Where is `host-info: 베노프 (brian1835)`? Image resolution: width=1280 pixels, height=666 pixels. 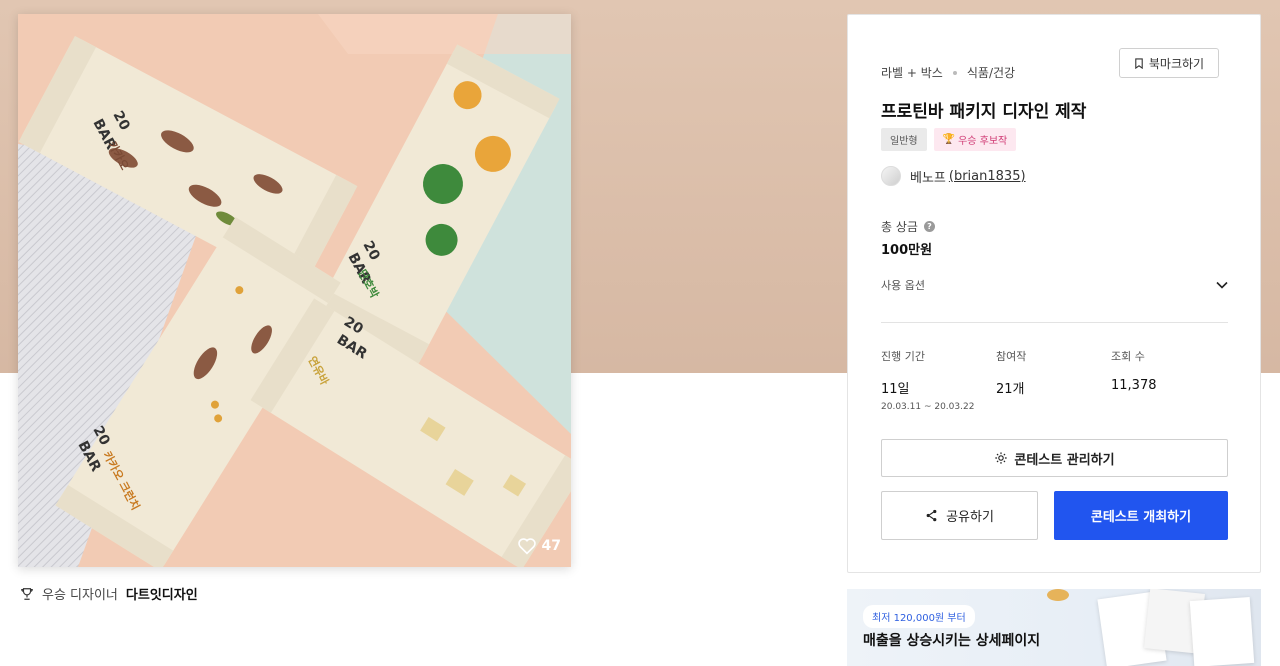 host-info: 베노프 (brian1835) is located at coordinates (953, 176).